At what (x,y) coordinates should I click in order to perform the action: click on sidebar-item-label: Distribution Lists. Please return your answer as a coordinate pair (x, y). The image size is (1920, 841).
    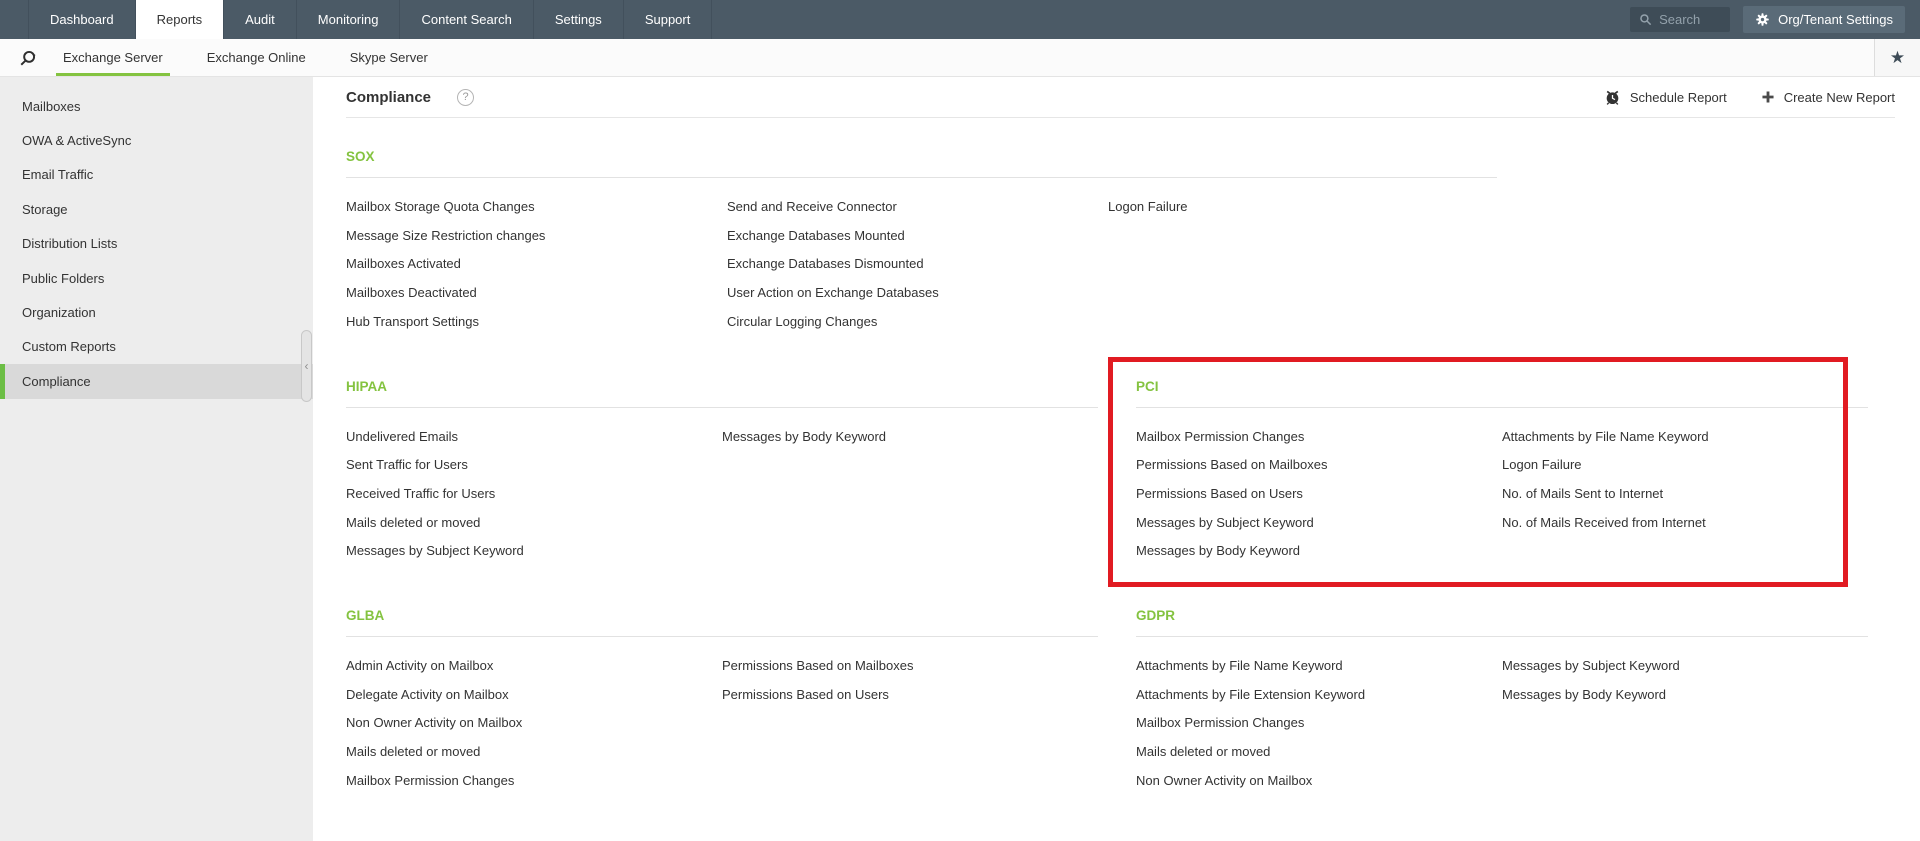
    Looking at the image, I should click on (70, 244).